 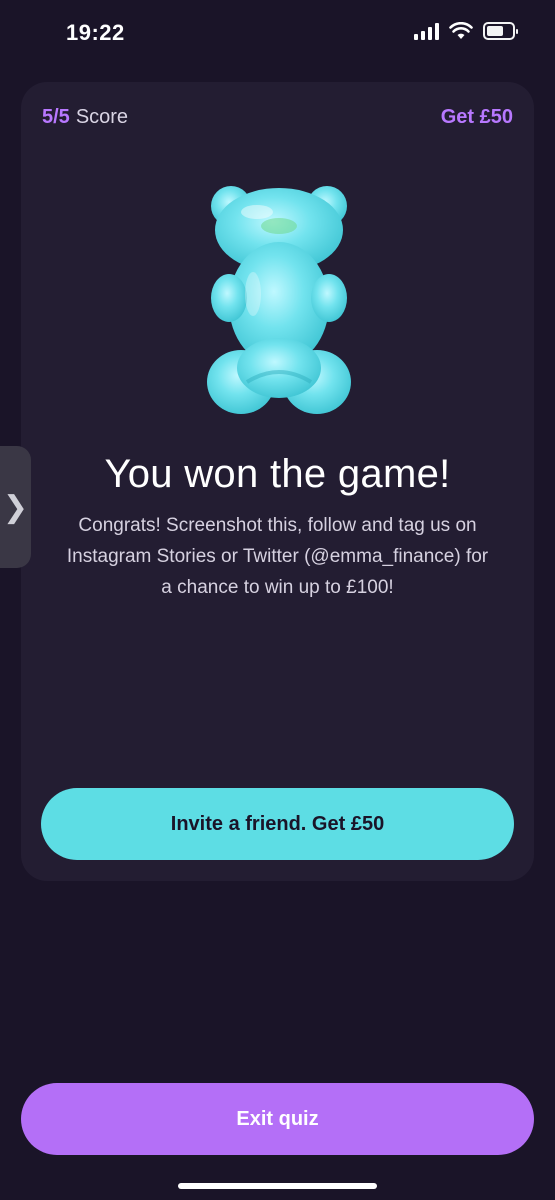 What do you see at coordinates (277, 824) in the screenshot?
I see `invite-friend-button: Invite a friend. Get £50` at bounding box center [277, 824].